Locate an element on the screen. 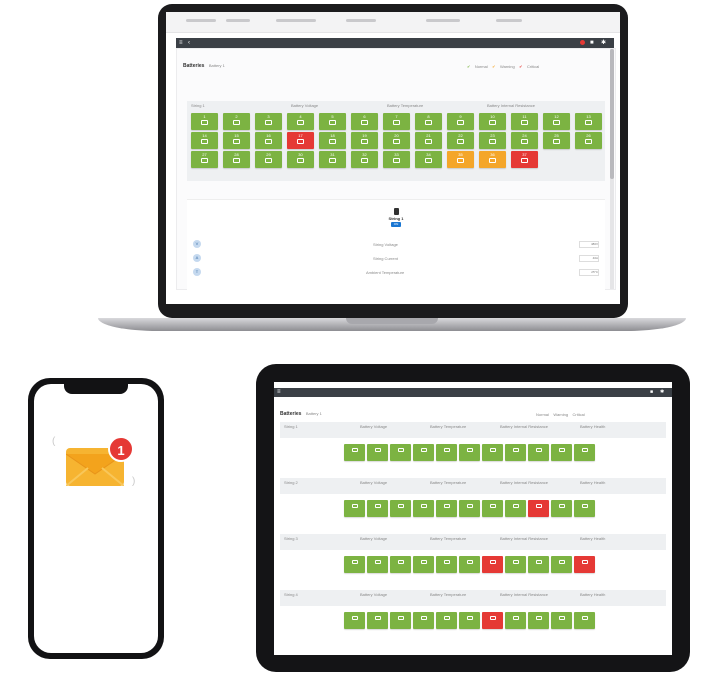 The image size is (704, 676). battery-cell: 37 is located at coordinates (524, 159).